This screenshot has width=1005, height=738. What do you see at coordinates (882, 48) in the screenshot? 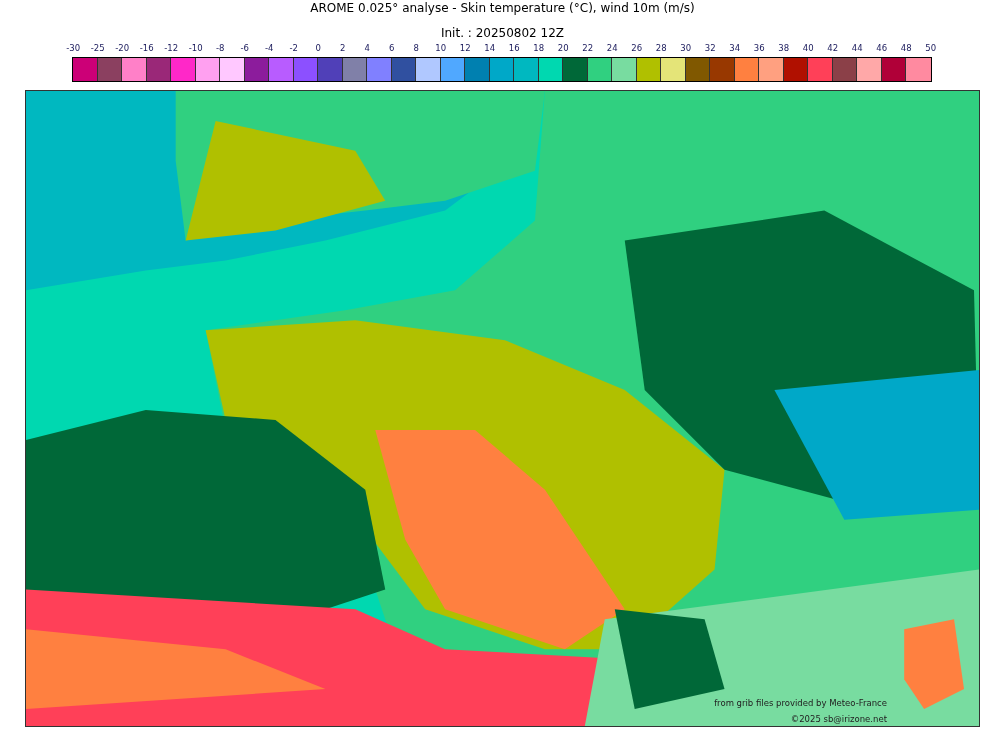
I see `colorbar-tick-label: 46` at bounding box center [882, 48].